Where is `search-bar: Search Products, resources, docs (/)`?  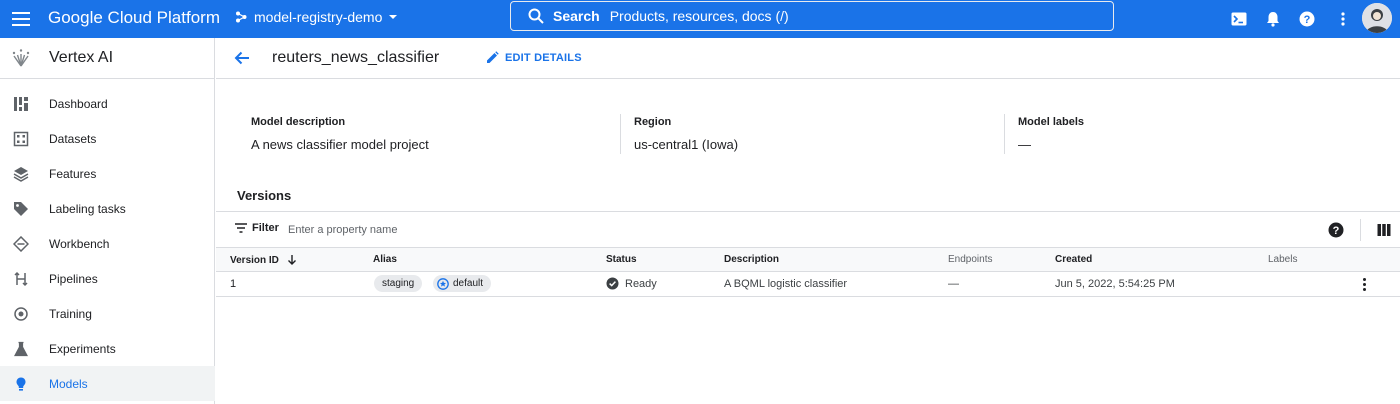
search-bar: Search Products, resources, docs (/) is located at coordinates (812, 16).